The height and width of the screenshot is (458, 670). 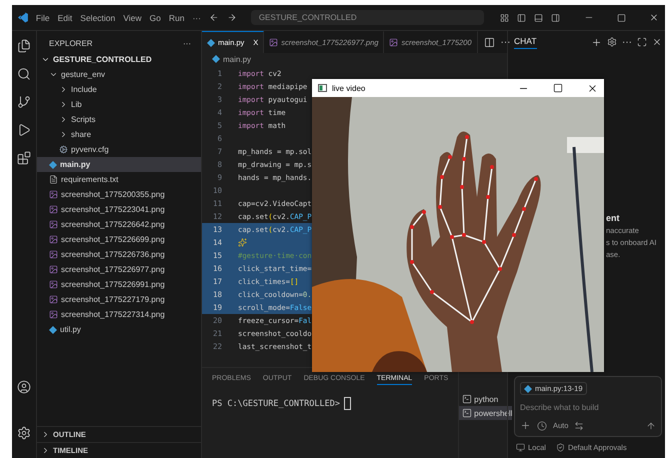 I want to click on tree-item: screenshot_1775226699.png, so click(x=119, y=239).